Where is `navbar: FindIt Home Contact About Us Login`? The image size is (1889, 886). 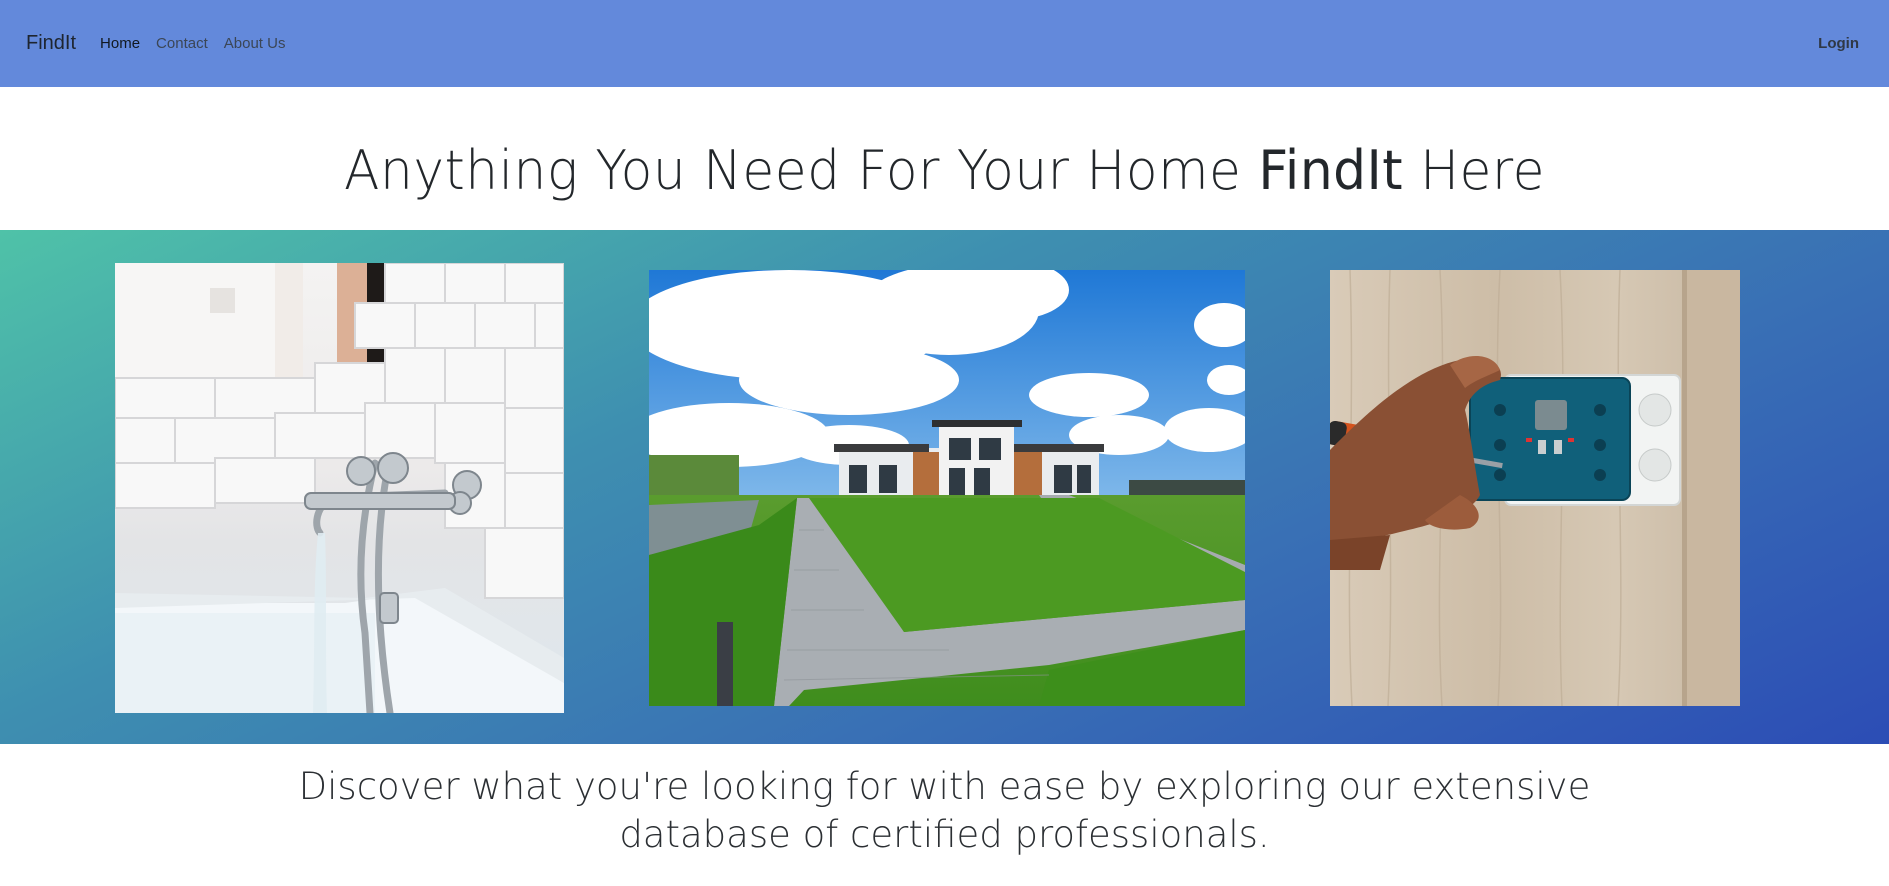 navbar: FindIt Home Contact About Us Login is located at coordinates (944, 43).